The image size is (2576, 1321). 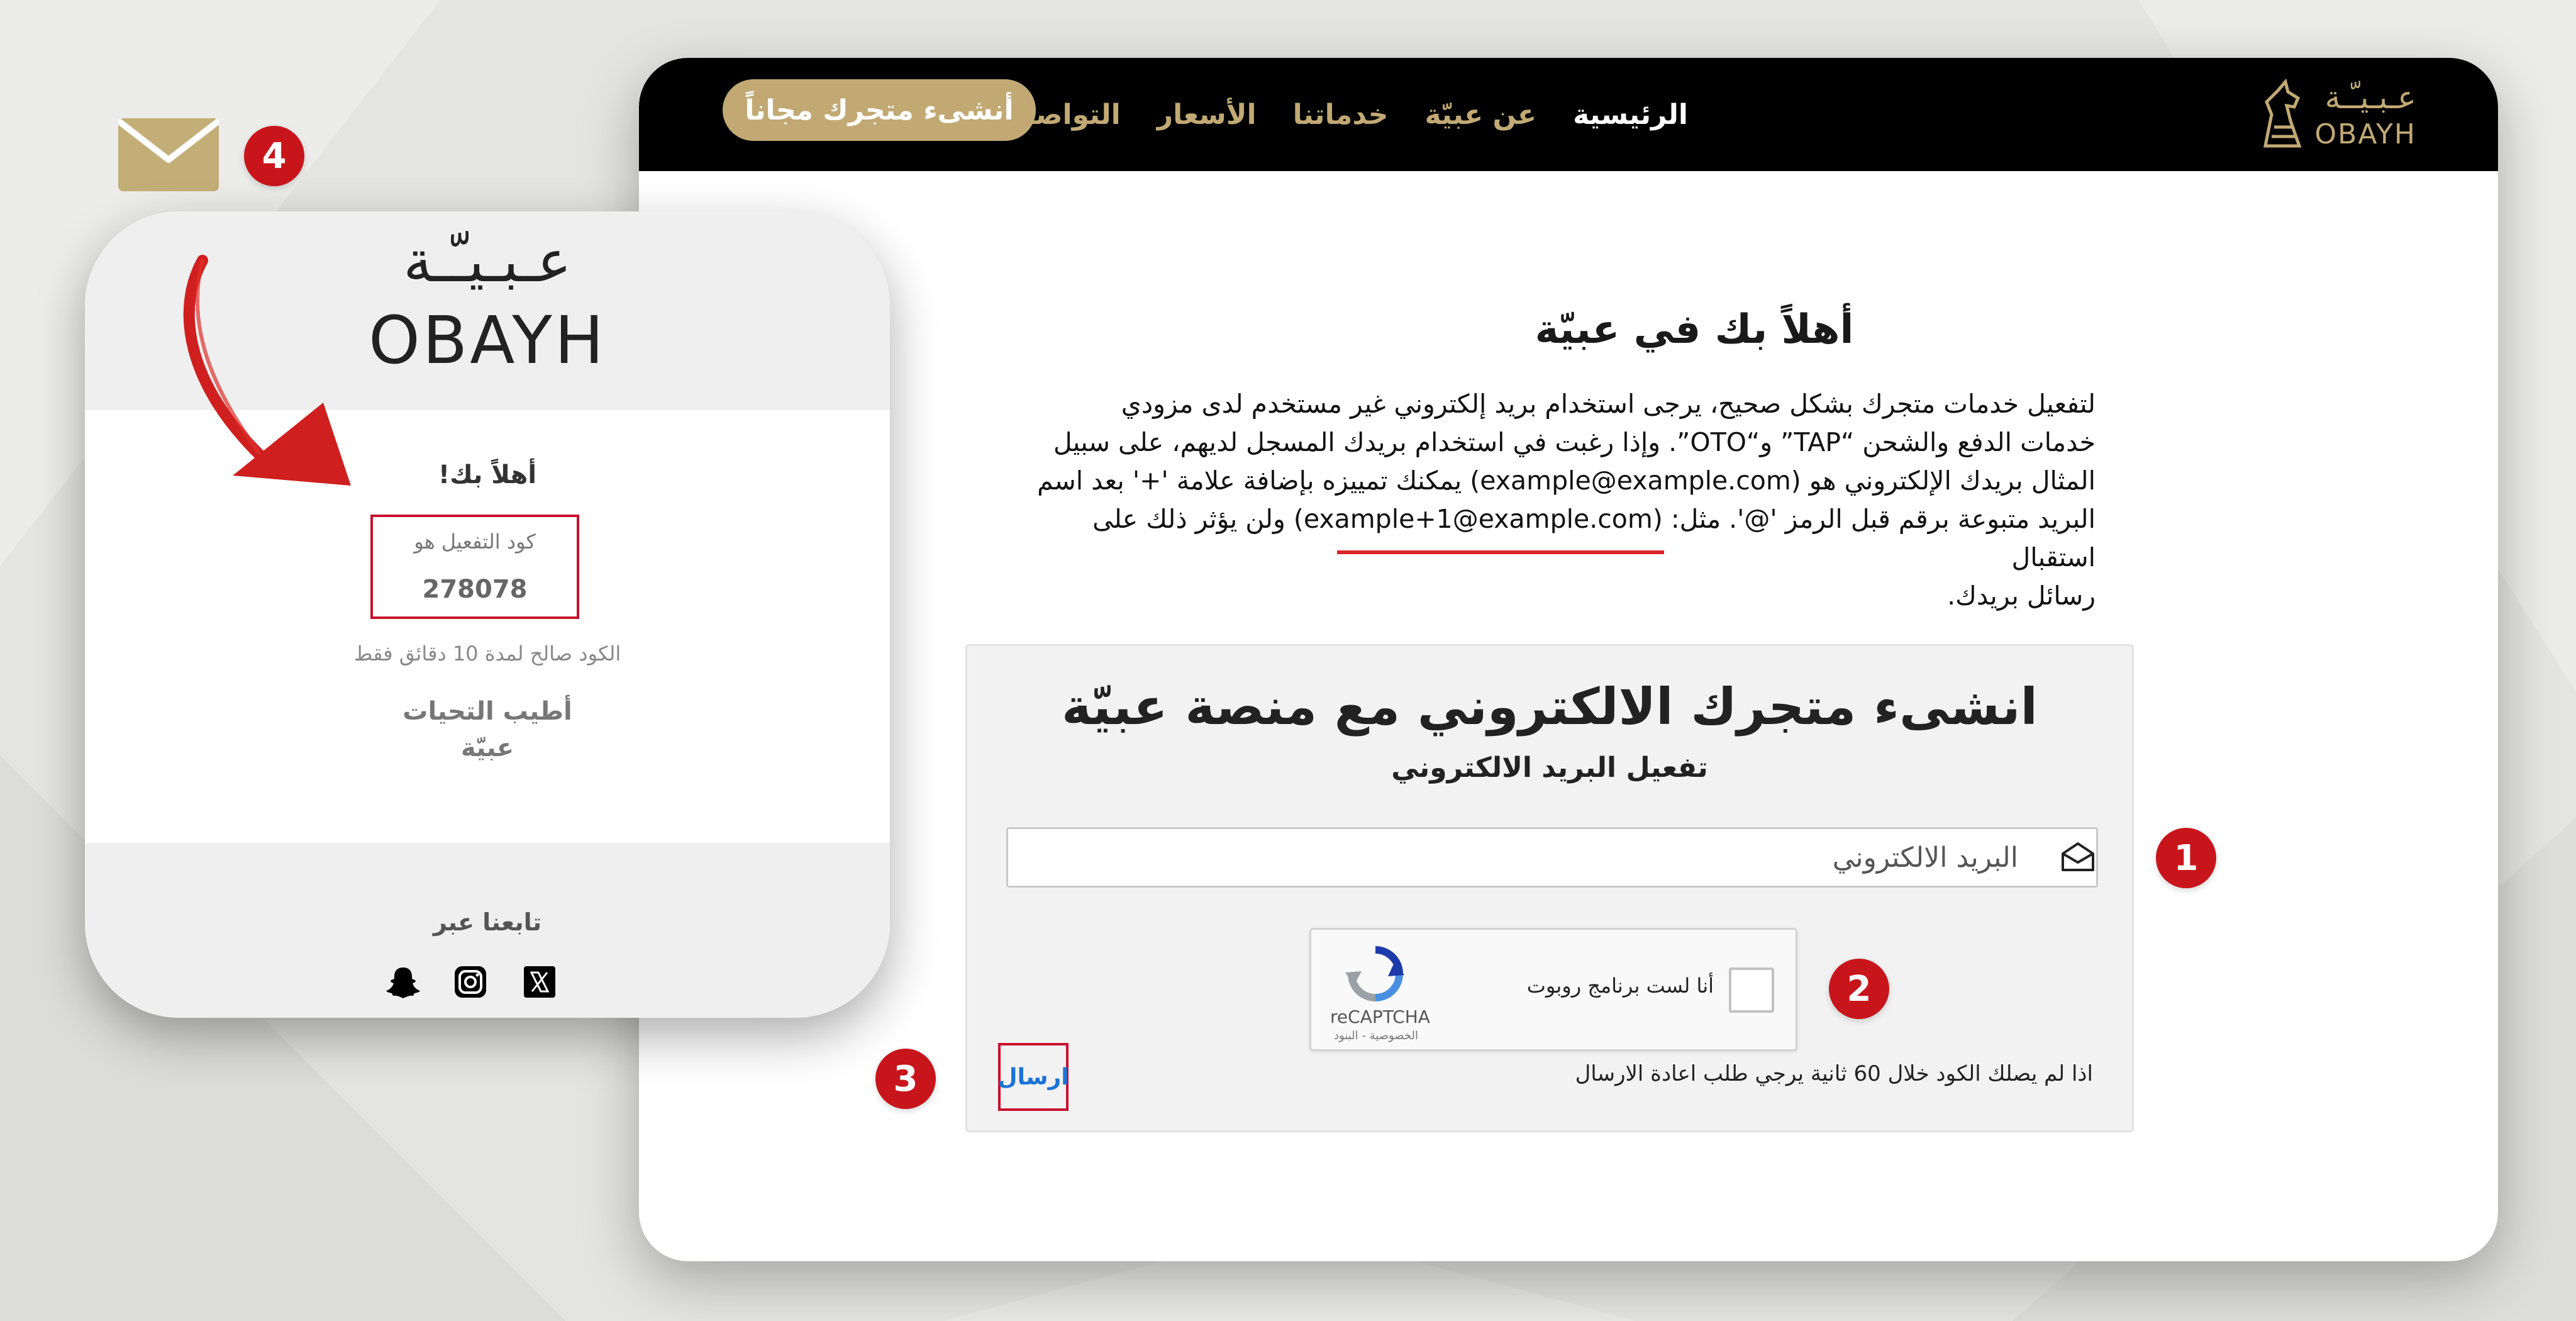 What do you see at coordinates (168, 155) in the screenshot?
I see `mail-envelope-icon` at bounding box center [168, 155].